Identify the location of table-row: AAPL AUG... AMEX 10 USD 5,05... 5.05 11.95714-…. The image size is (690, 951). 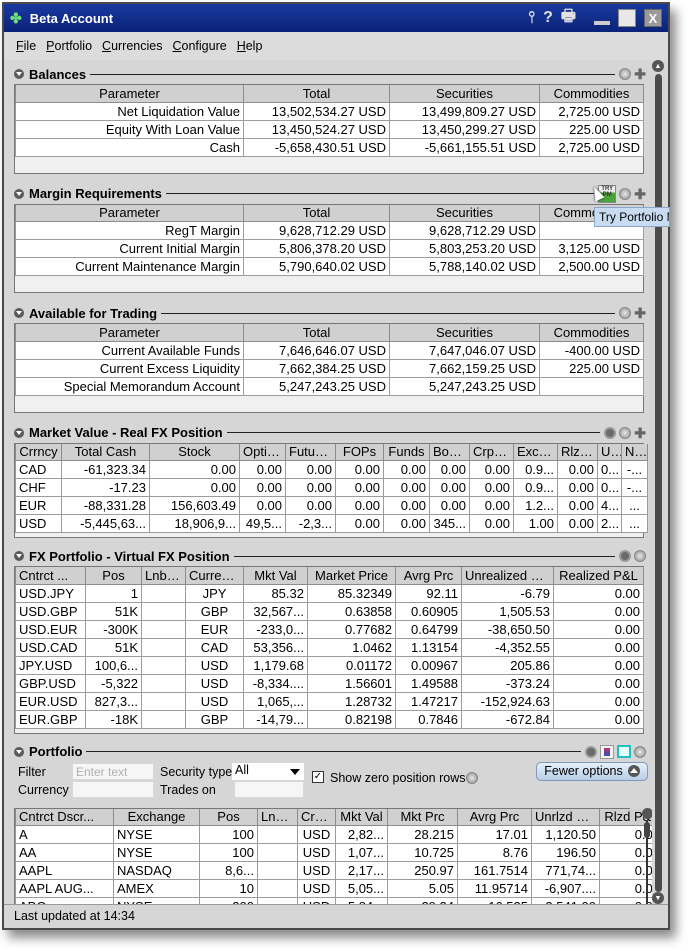
(333, 888).